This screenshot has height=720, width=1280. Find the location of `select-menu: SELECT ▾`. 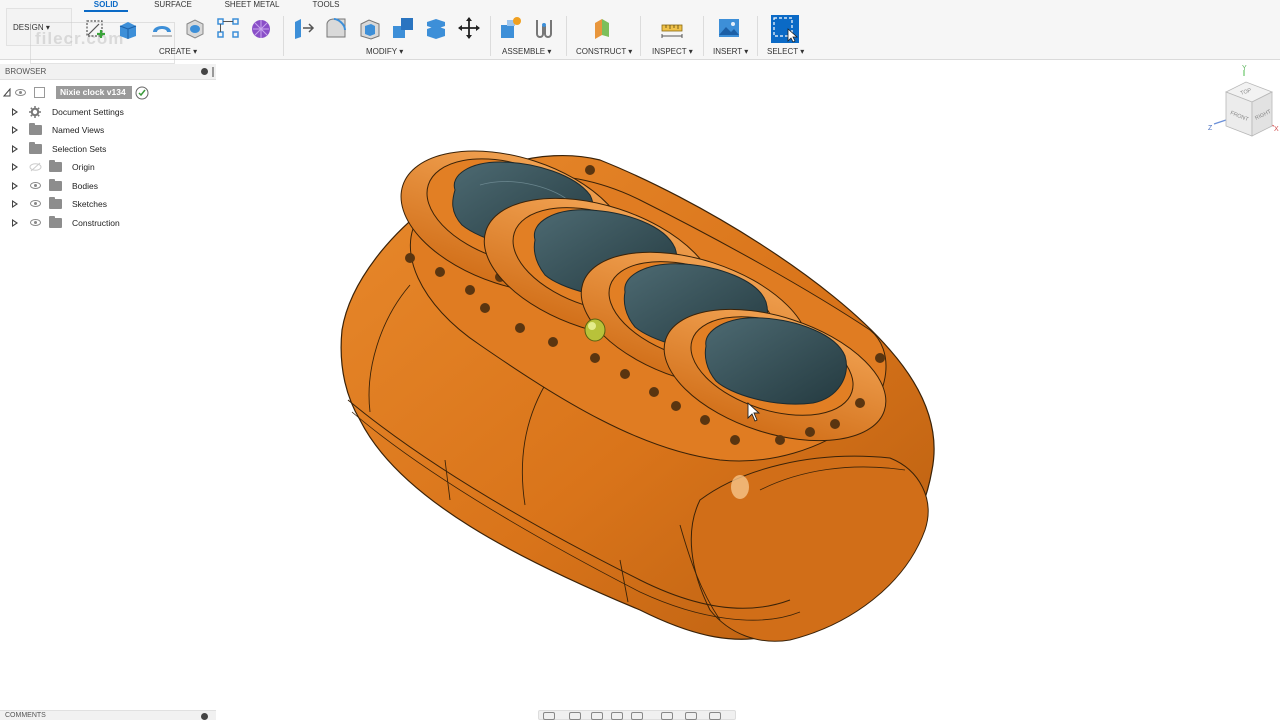

select-menu: SELECT ▾ is located at coordinates (785, 52).